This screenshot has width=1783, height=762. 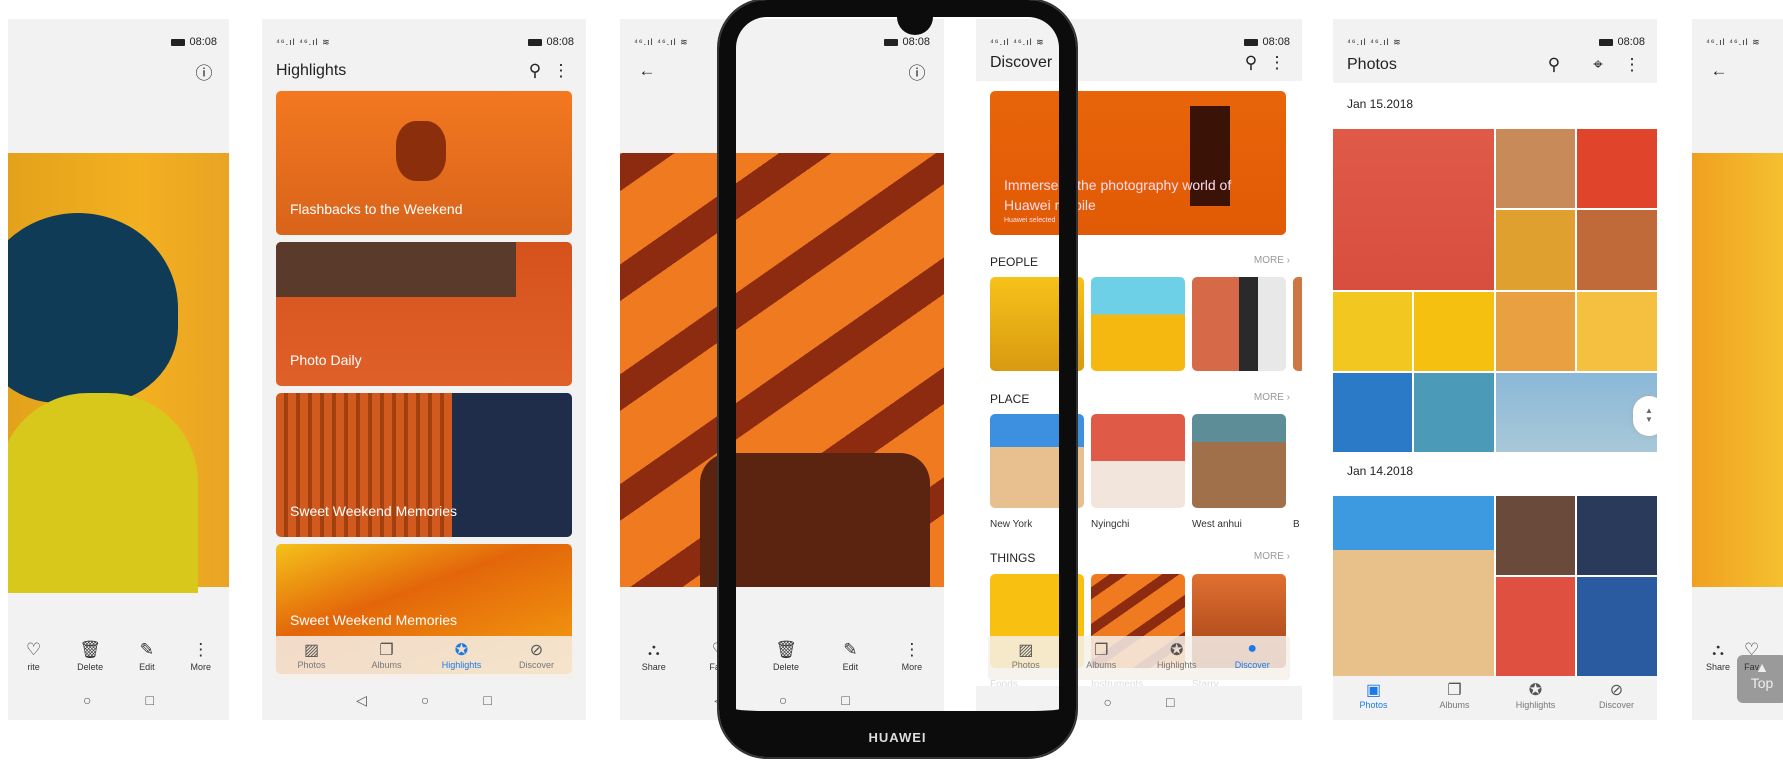 I want to click on photos-icon: ▣, so click(x=1373, y=690).